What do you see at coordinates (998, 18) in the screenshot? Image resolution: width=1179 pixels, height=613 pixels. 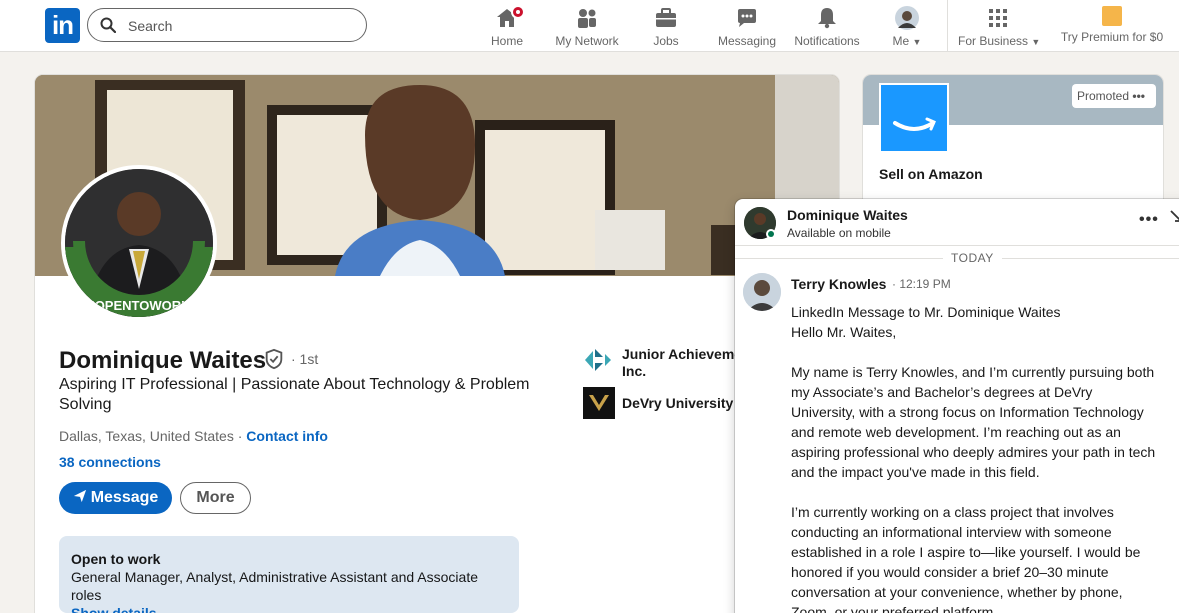 I see `grid-icon` at bounding box center [998, 18].